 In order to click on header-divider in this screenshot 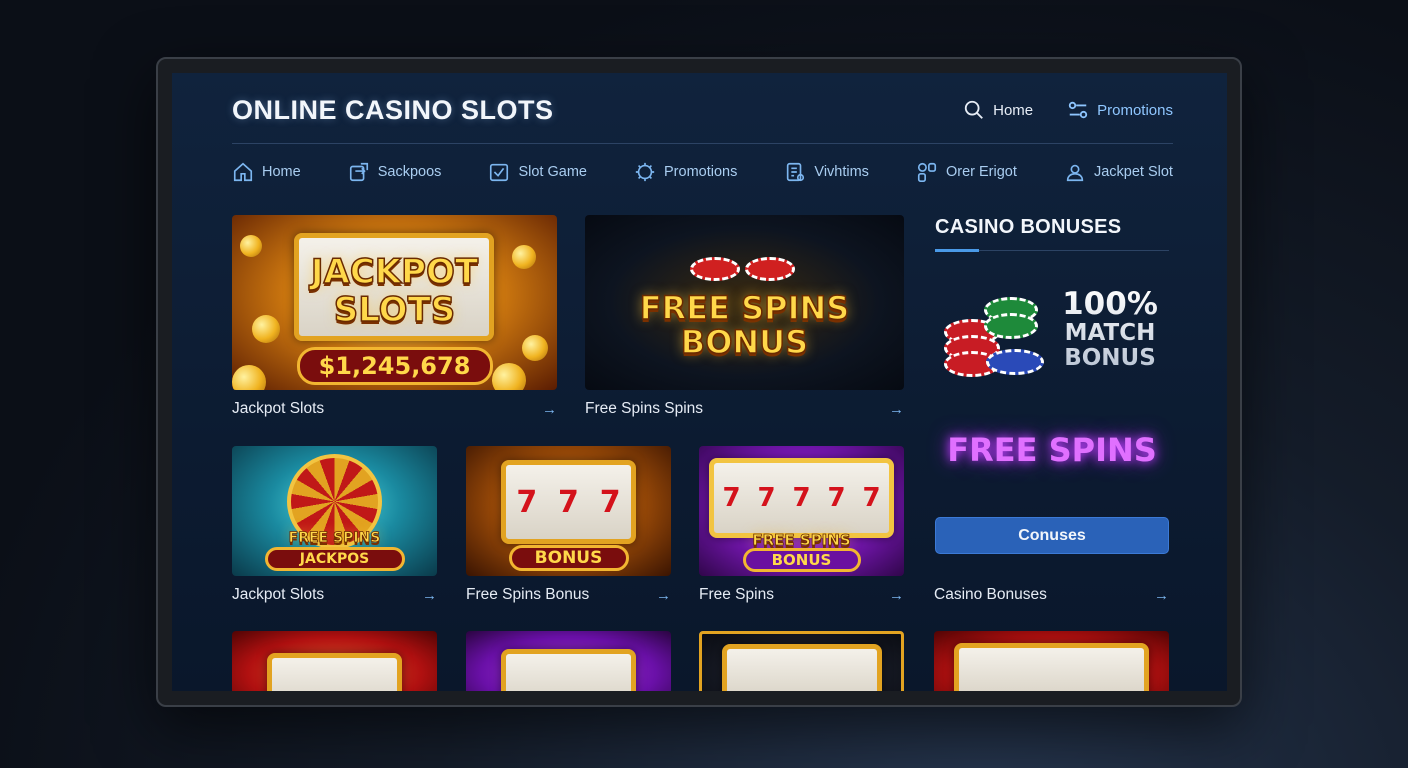, I will do `click(702, 143)`.